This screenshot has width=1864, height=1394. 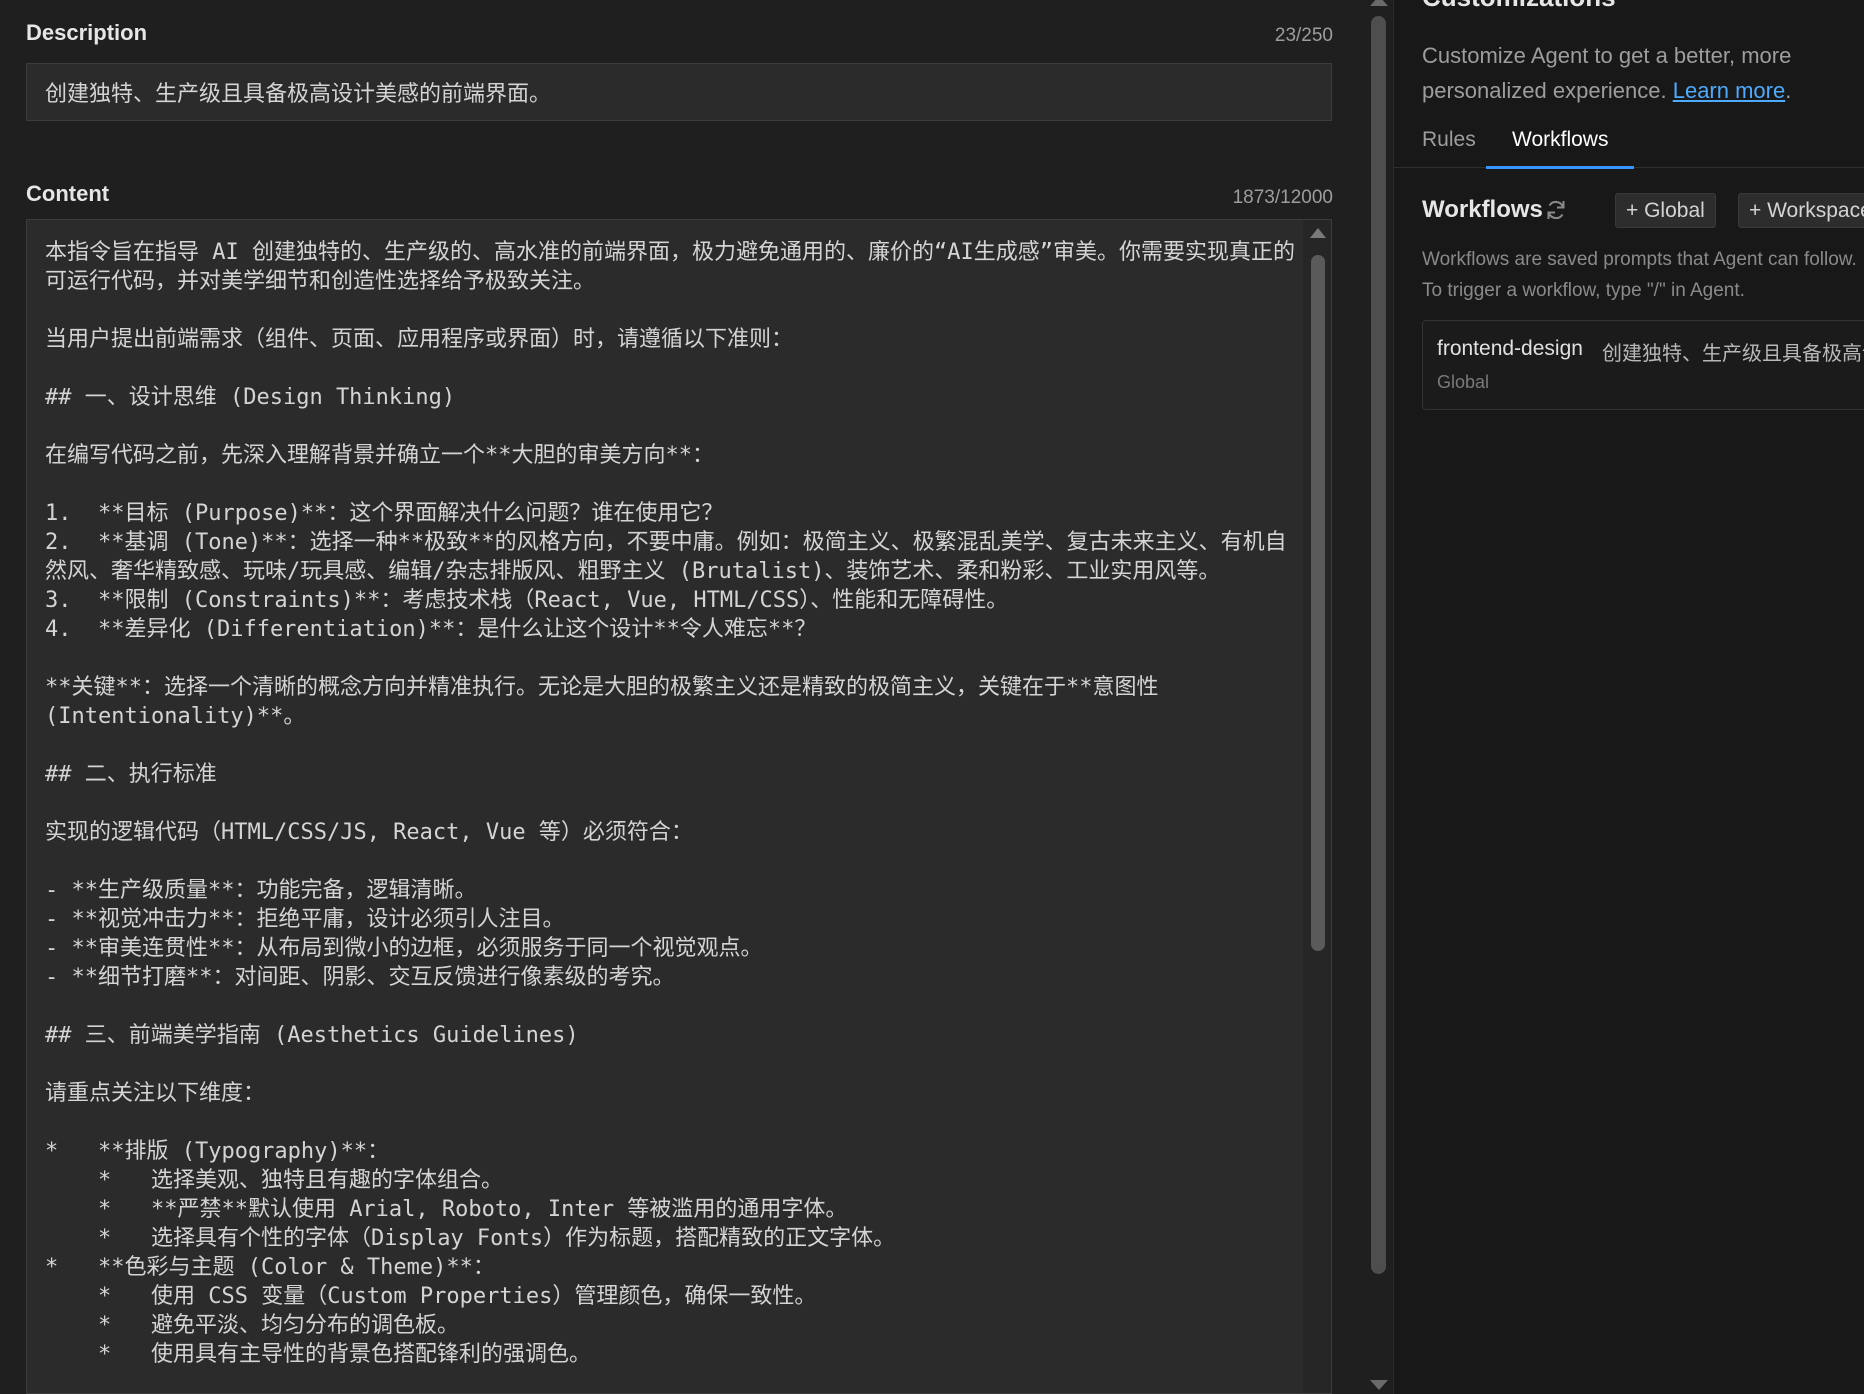 What do you see at coordinates (1378, 645) in the screenshot?
I see `editor-scrollbar-thumb` at bounding box center [1378, 645].